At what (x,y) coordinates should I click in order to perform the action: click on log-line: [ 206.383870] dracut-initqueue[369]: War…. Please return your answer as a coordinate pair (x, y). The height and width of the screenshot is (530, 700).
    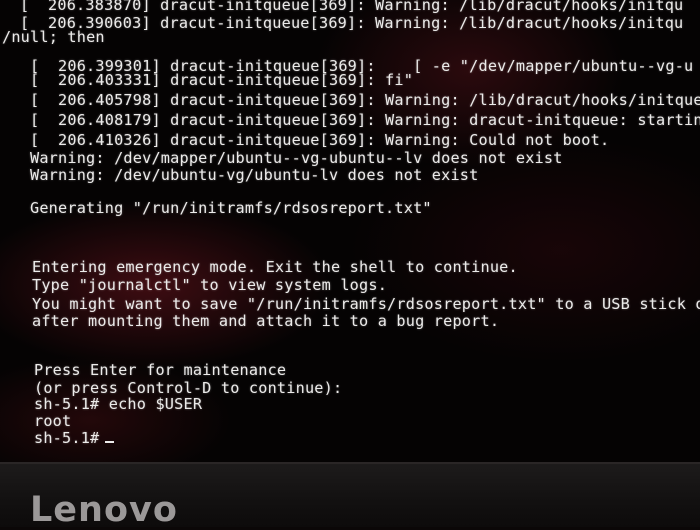
    Looking at the image, I should click on (352, 7).